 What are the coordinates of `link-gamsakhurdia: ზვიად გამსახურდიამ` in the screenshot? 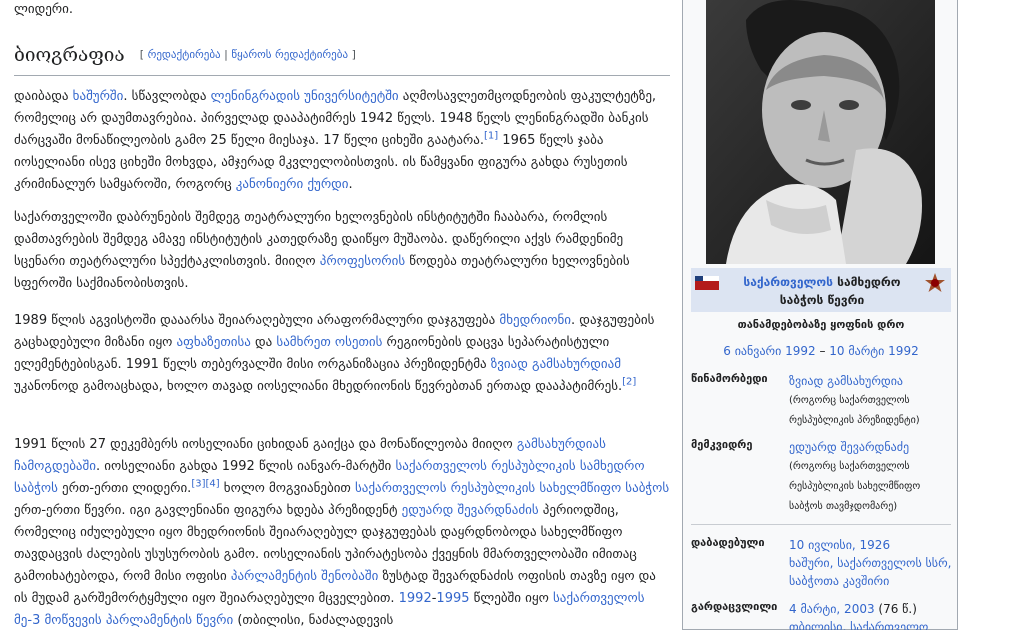 It's located at (556, 364).